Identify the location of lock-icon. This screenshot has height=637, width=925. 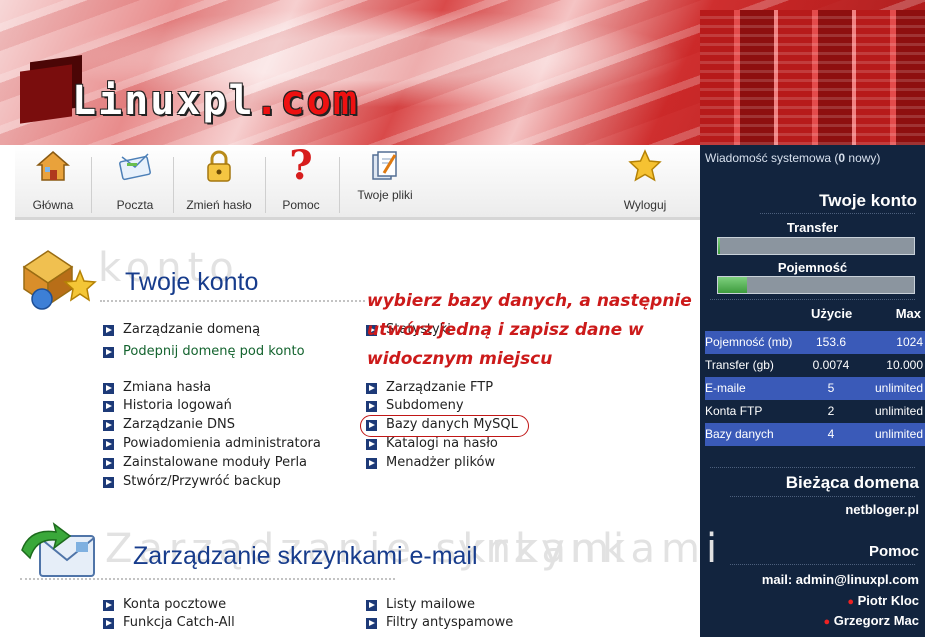
(219, 166).